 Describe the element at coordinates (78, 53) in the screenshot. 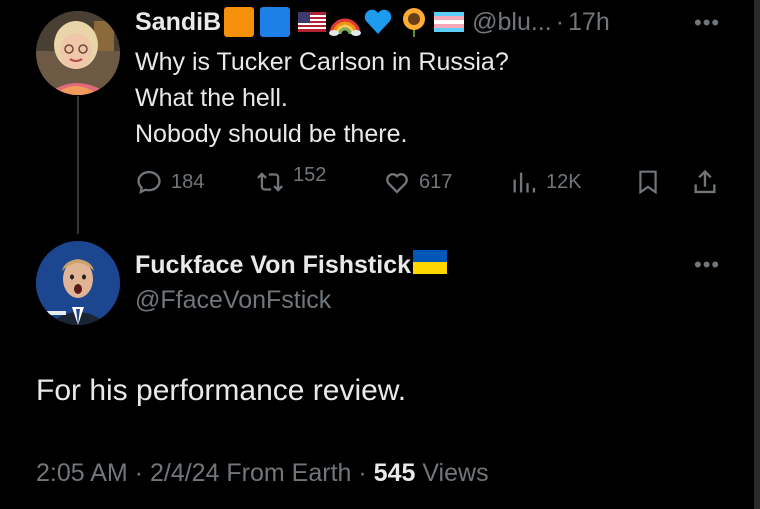

I see `avatar-sandib` at that location.